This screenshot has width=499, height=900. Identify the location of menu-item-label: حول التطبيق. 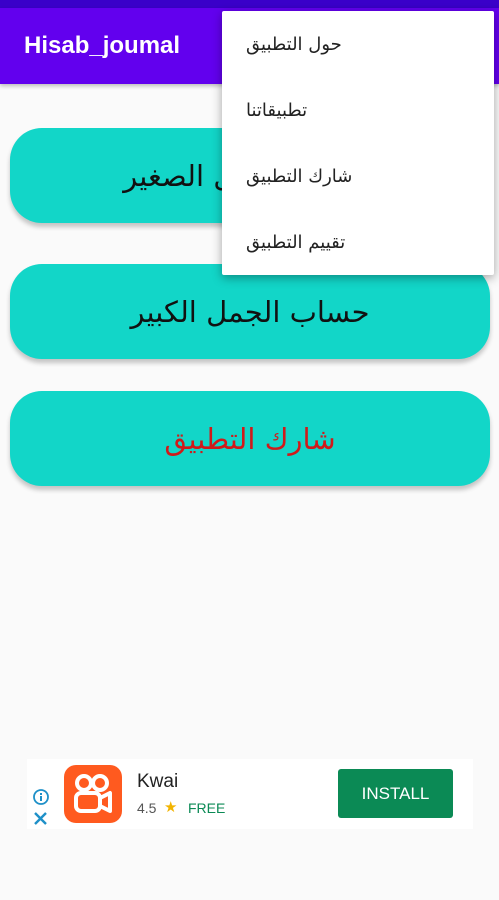
(294, 44).